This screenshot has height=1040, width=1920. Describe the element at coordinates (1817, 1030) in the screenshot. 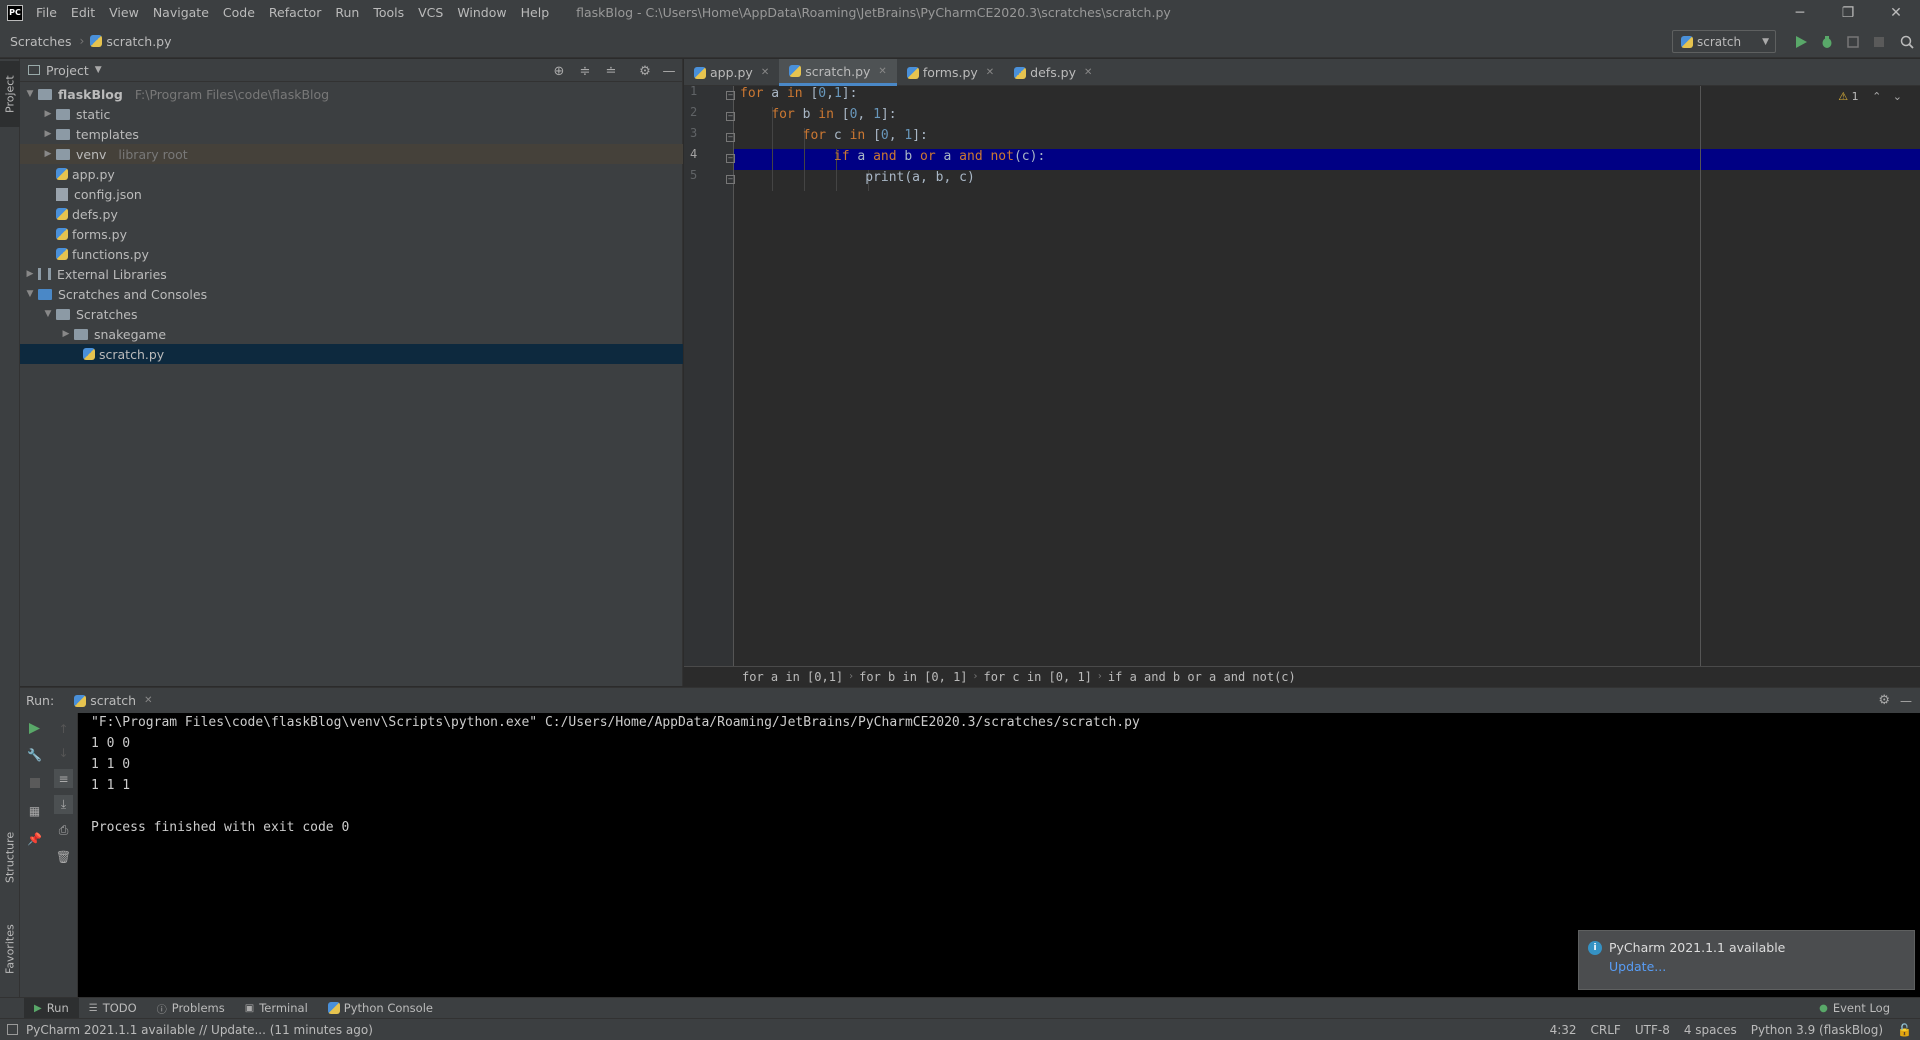

I see `python-interpreter: Python 3.9 (flaskBlog)` at that location.